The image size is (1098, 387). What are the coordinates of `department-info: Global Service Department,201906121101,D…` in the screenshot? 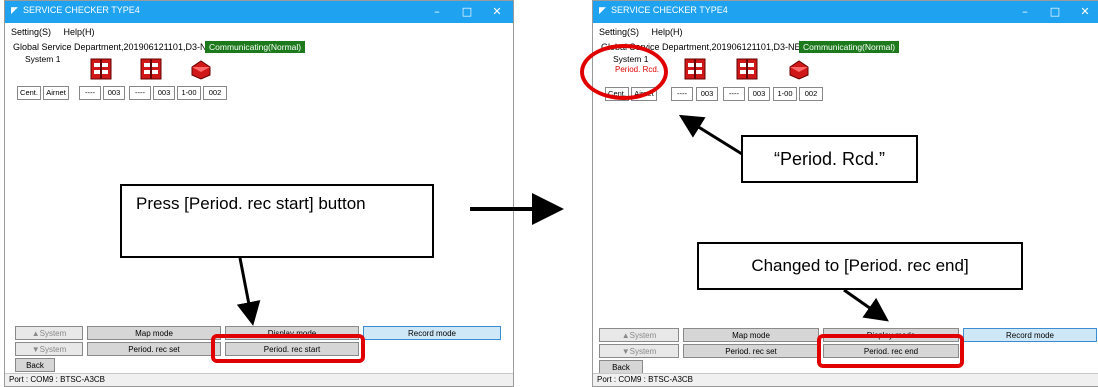 It's located at (115, 47).